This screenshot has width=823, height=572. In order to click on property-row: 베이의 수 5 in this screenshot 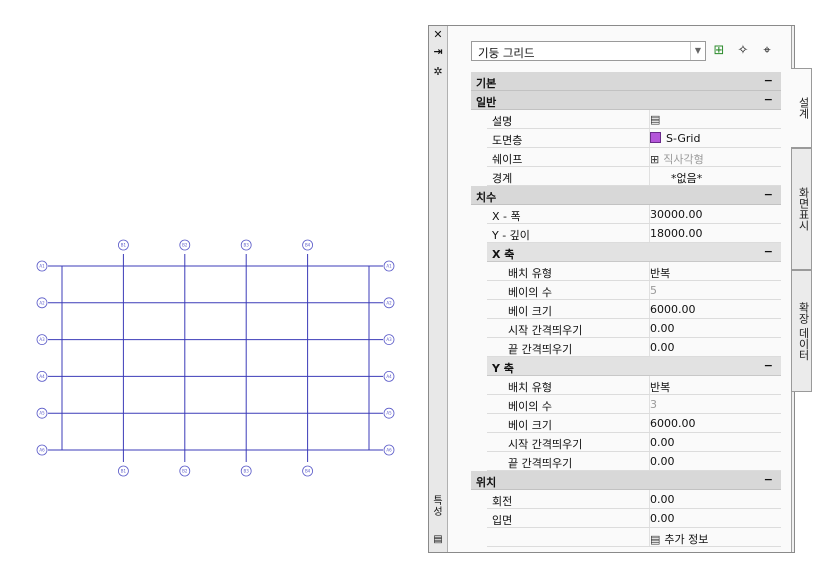, I will do `click(634, 290)`.